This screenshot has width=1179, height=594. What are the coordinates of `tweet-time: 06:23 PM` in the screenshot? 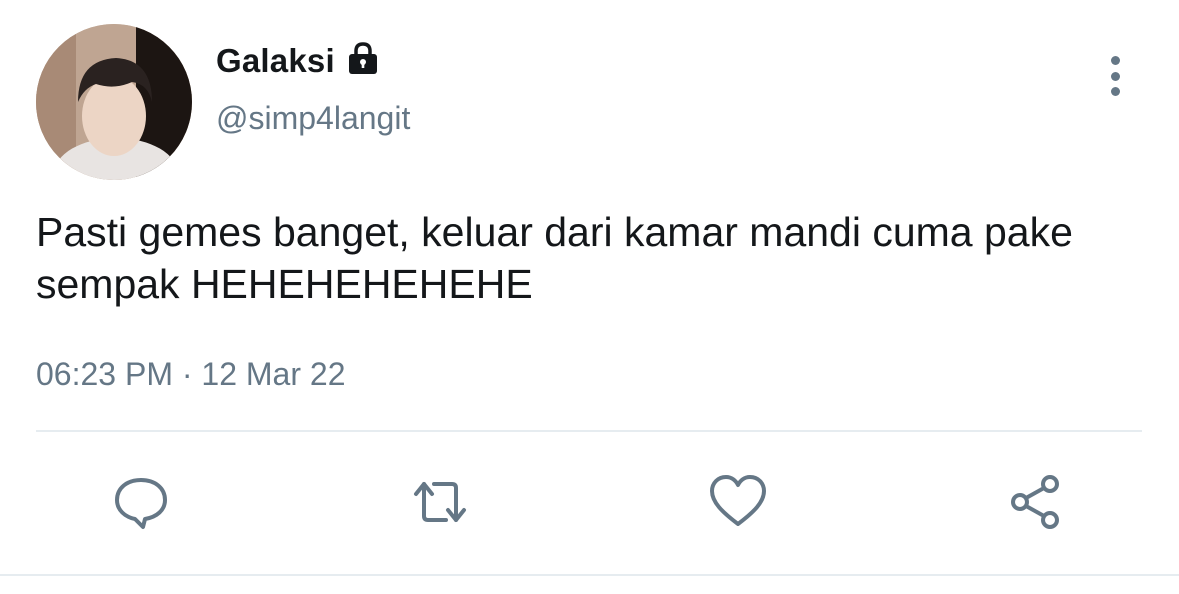 It's located at (104, 374).